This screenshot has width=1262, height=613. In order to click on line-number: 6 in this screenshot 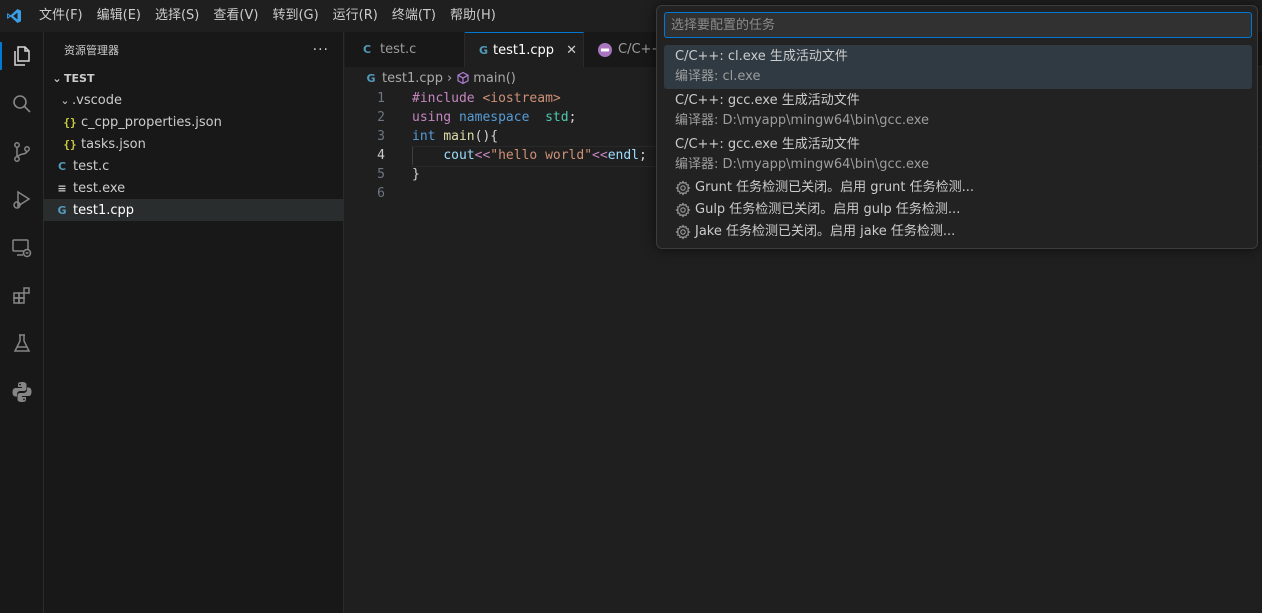, I will do `click(381, 193)`.